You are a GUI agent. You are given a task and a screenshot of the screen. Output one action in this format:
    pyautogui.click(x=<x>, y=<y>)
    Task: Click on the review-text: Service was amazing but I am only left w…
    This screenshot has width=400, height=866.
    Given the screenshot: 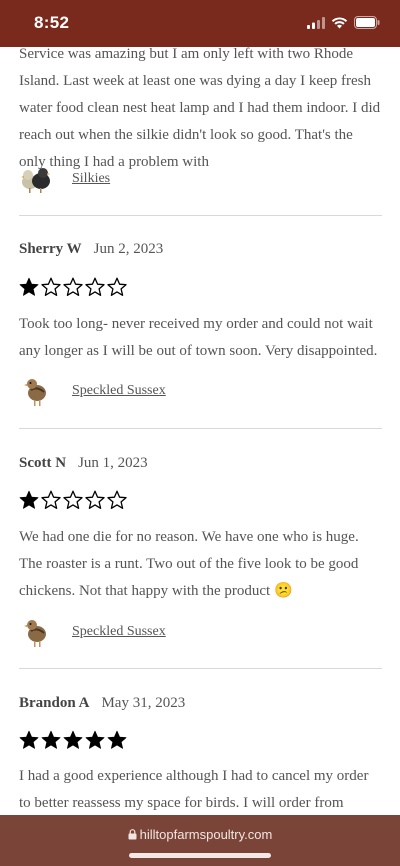 What is the action you would take?
    pyautogui.click(x=200, y=108)
    